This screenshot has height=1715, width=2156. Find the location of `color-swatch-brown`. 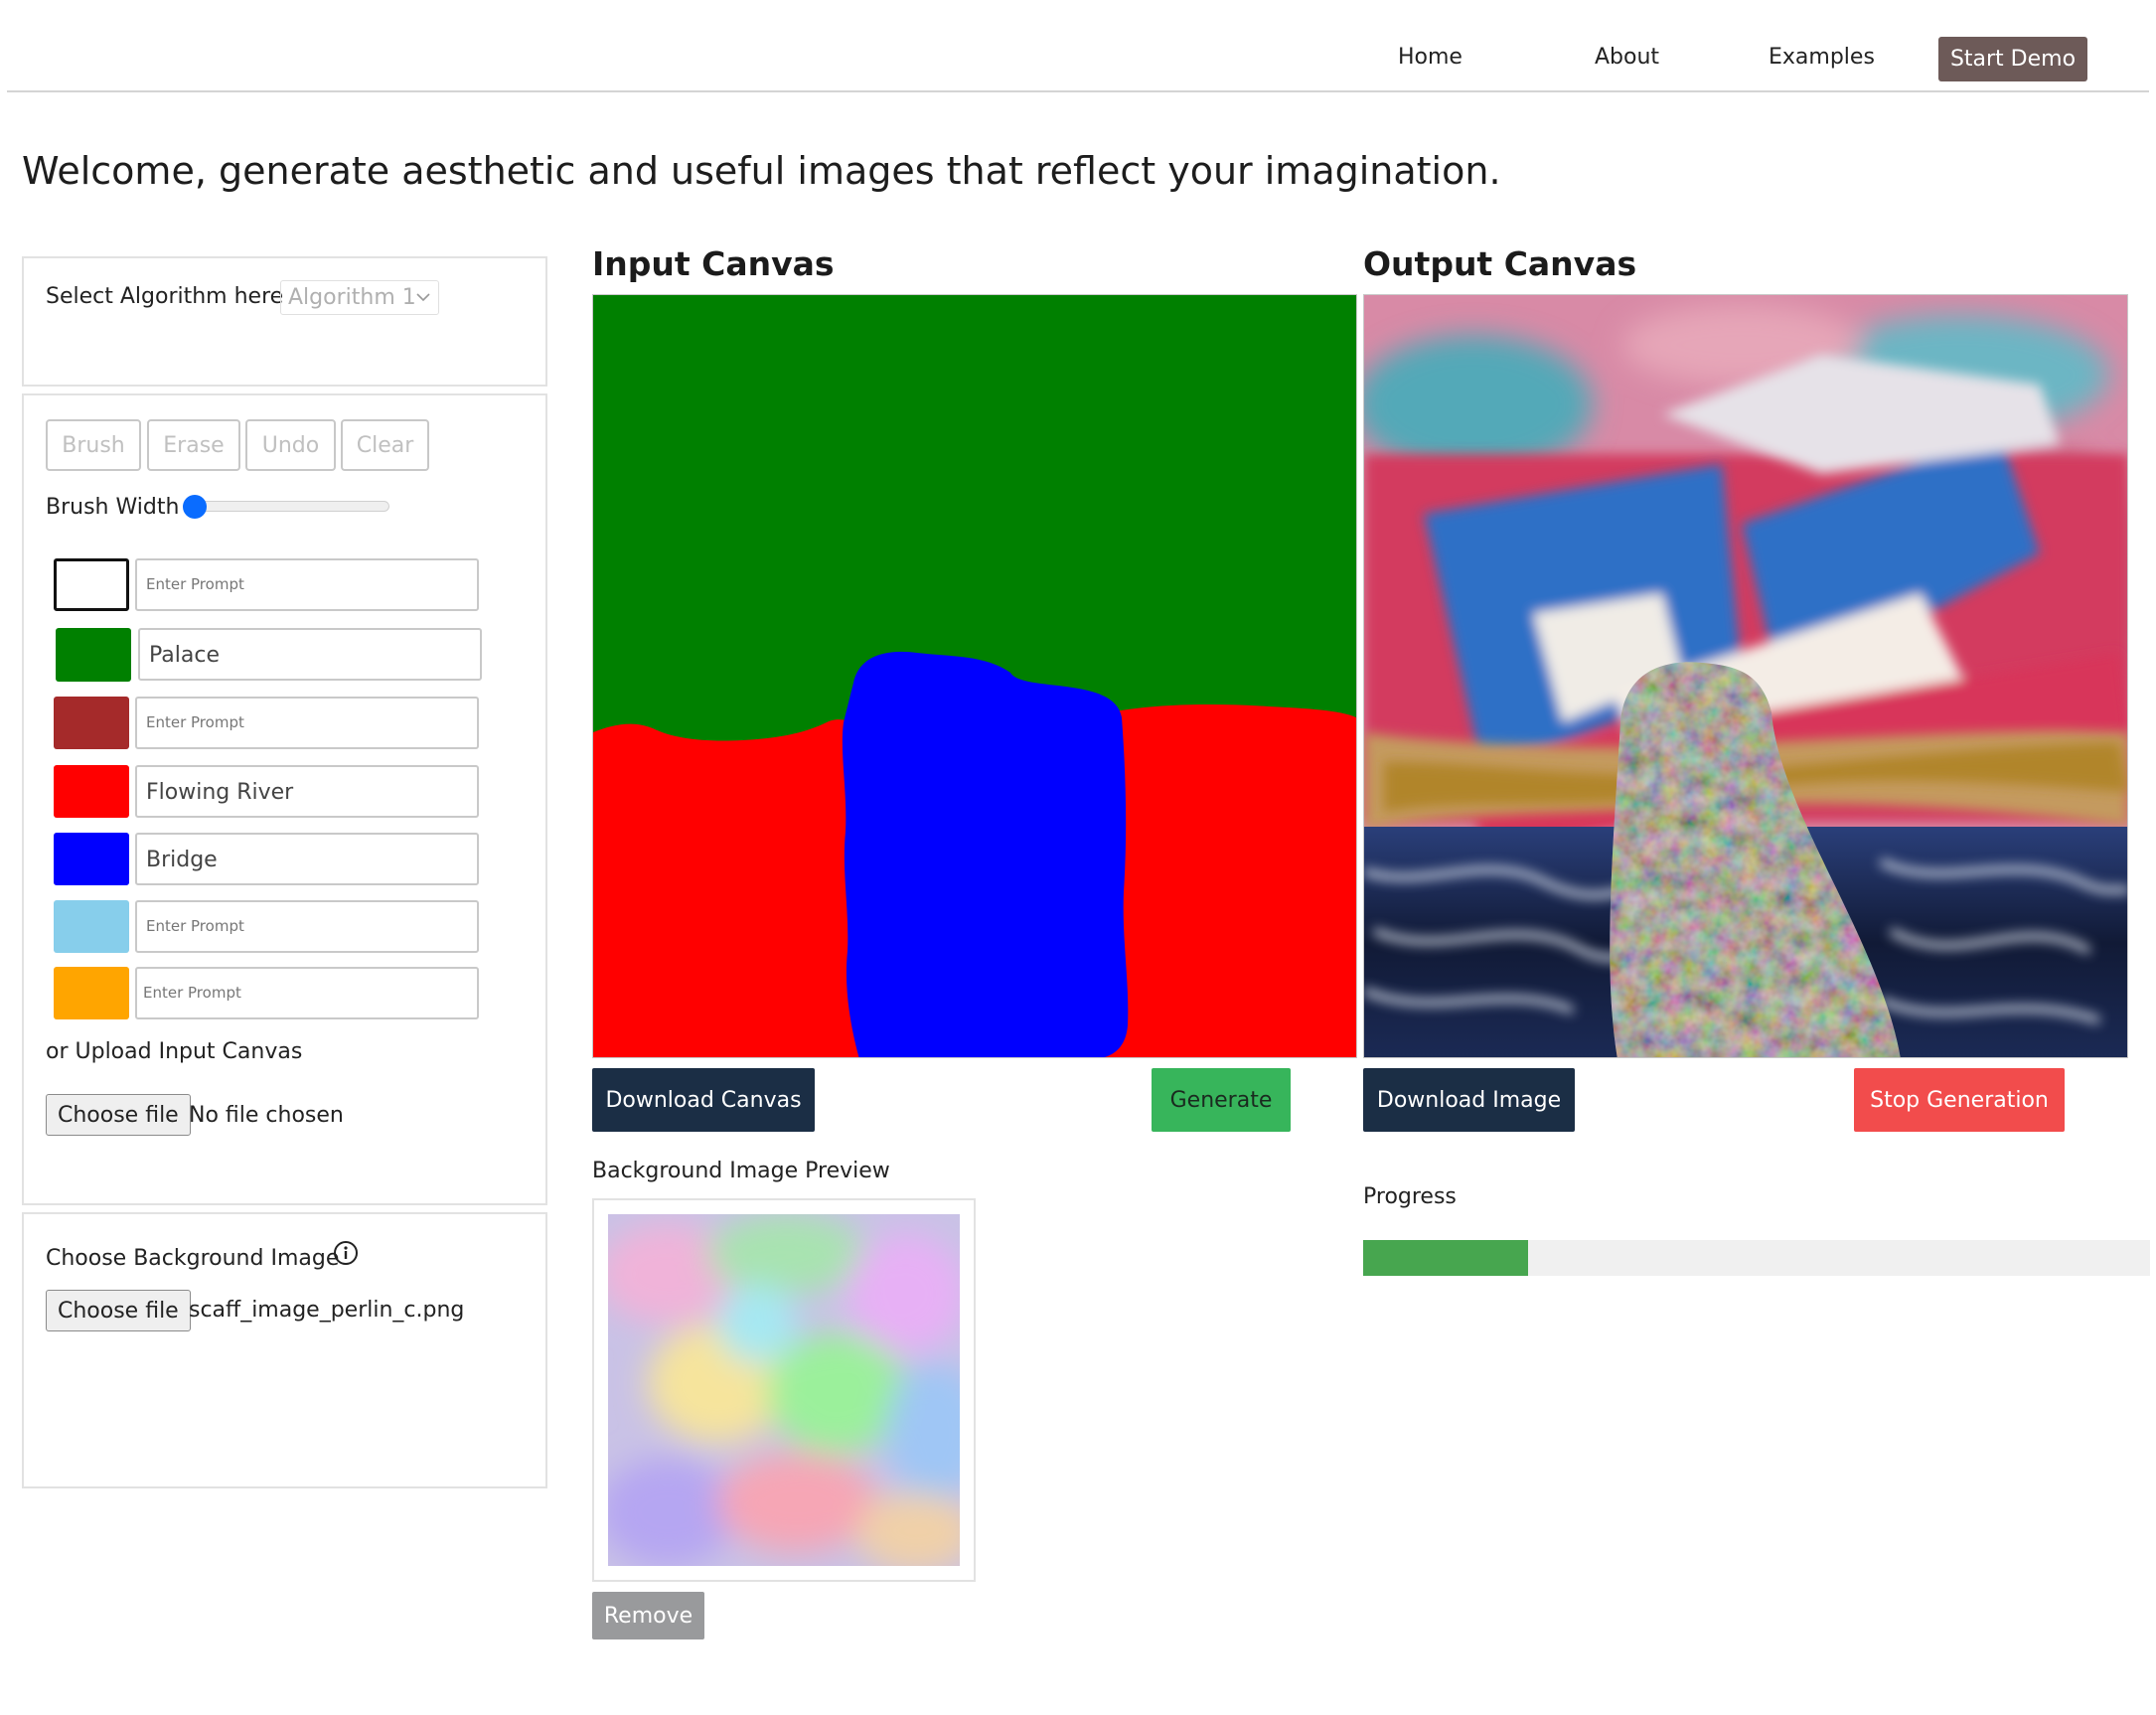

color-swatch-brown is located at coordinates (91, 723).